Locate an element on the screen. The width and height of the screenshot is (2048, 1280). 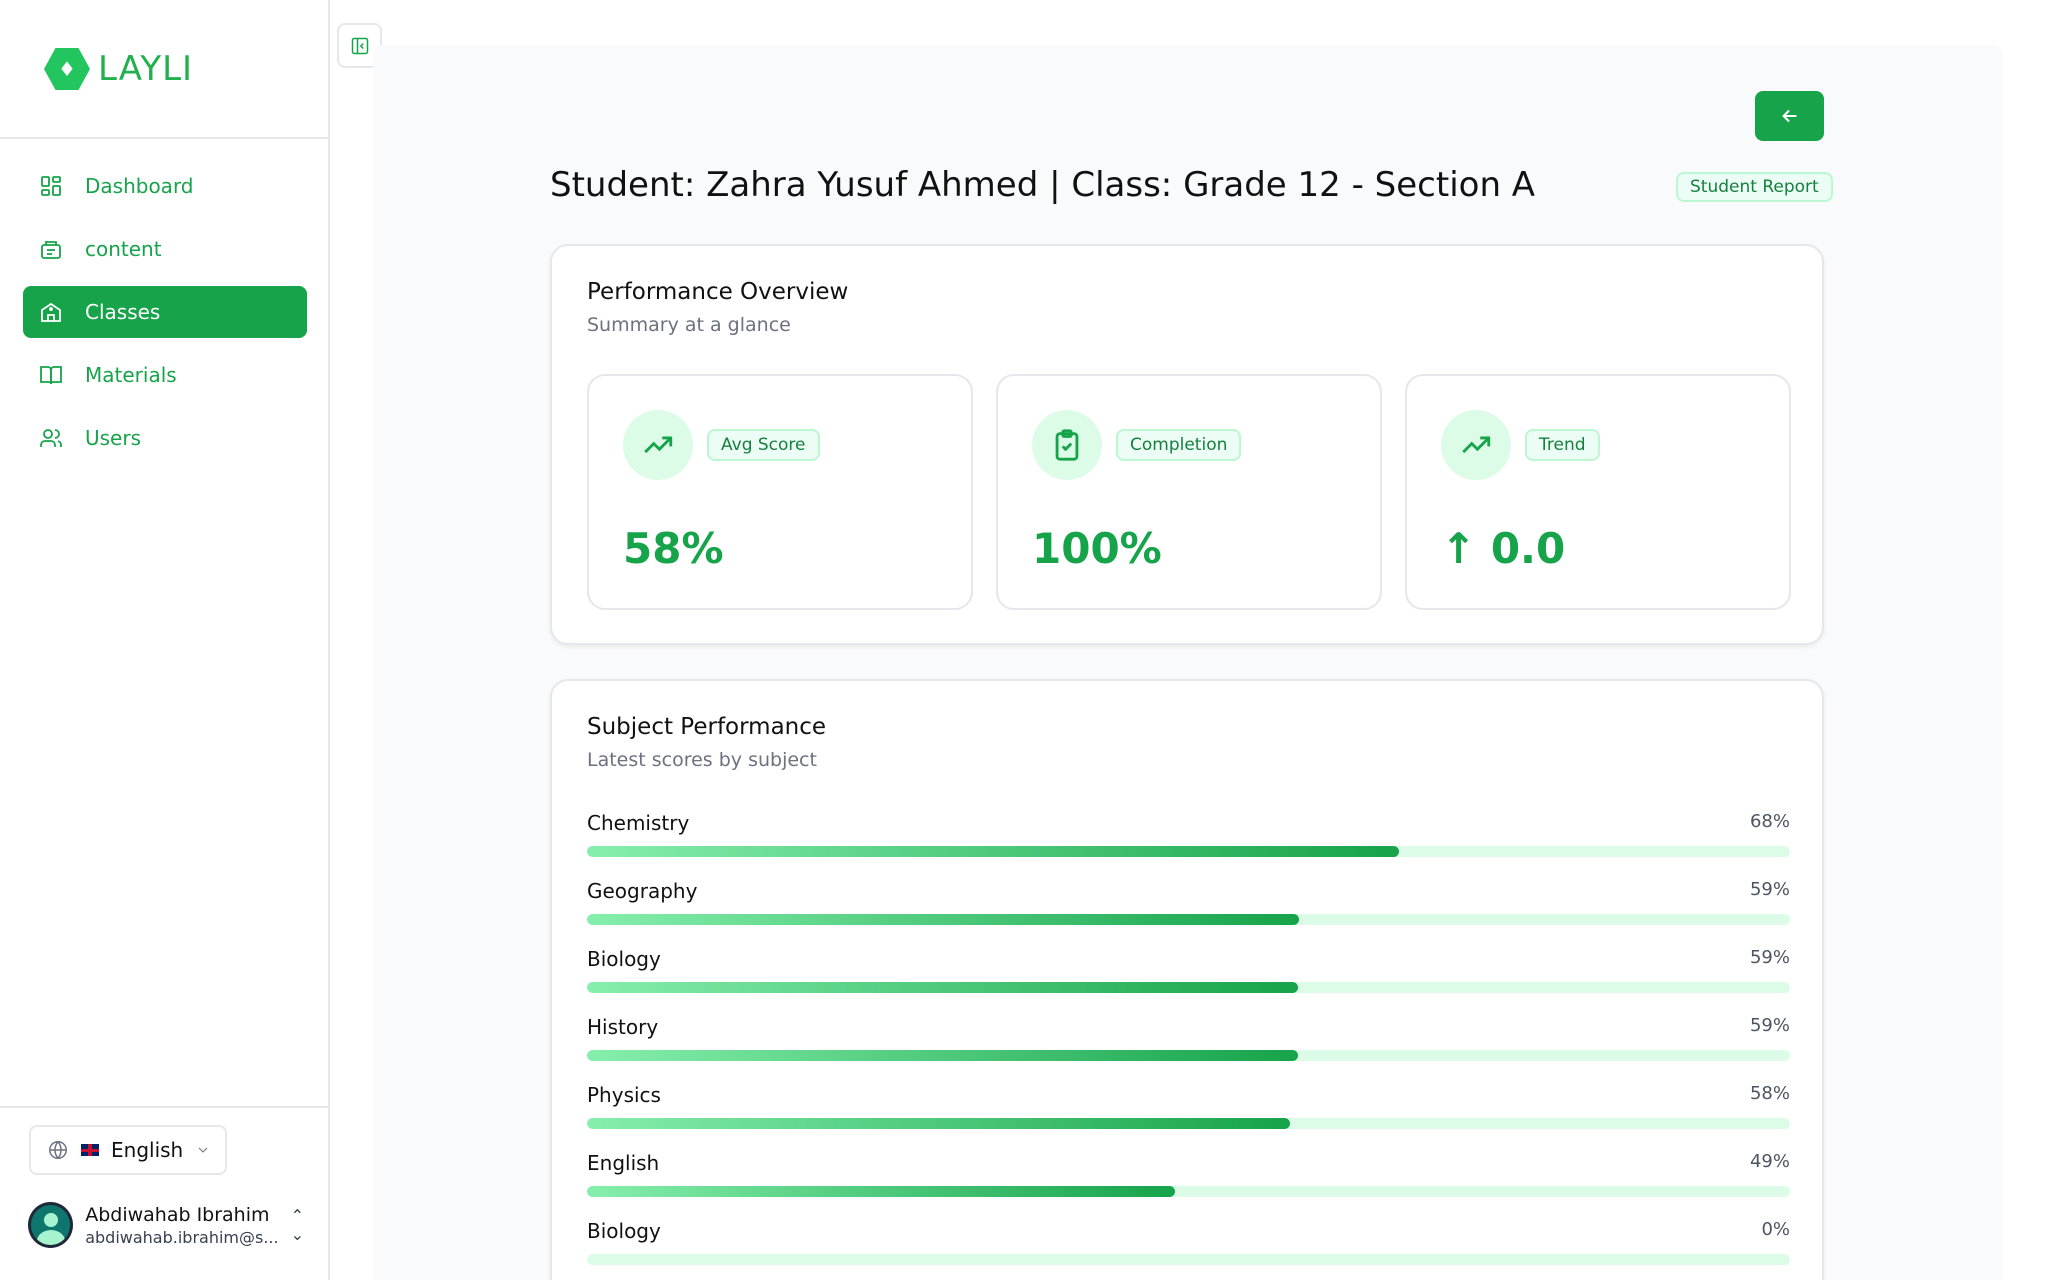
stat-label: Completion is located at coordinates (1179, 445).